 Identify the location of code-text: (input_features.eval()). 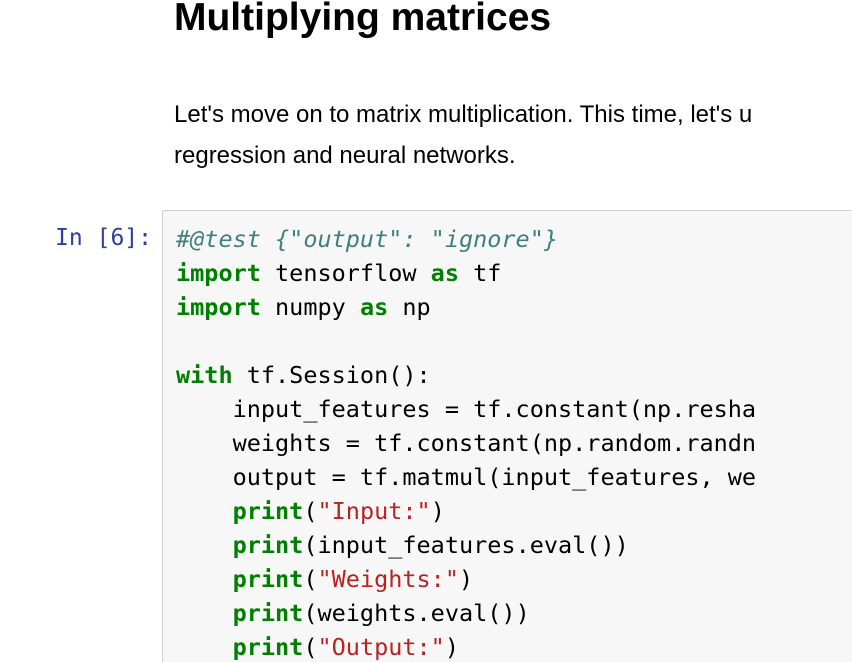
(466, 545).